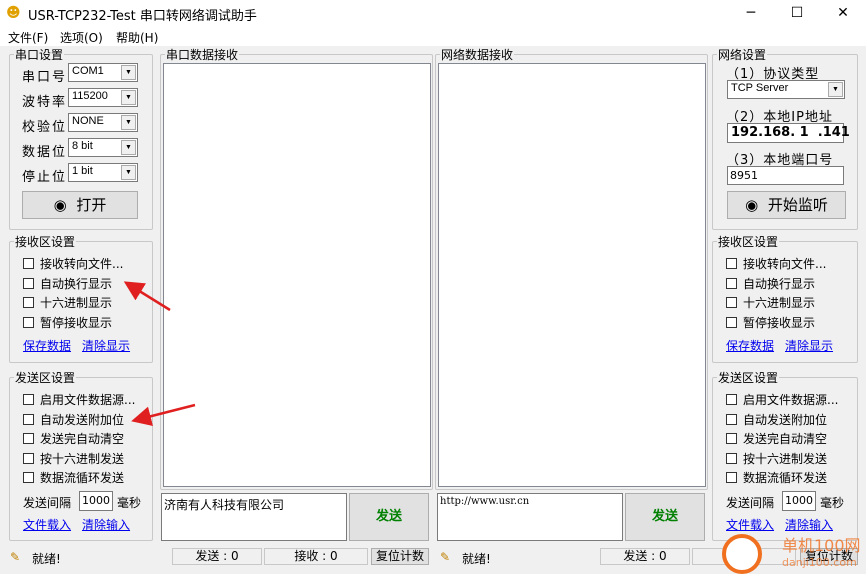  Describe the element at coordinates (159, 353) in the screenshot. I see `annotation-arrows` at that location.